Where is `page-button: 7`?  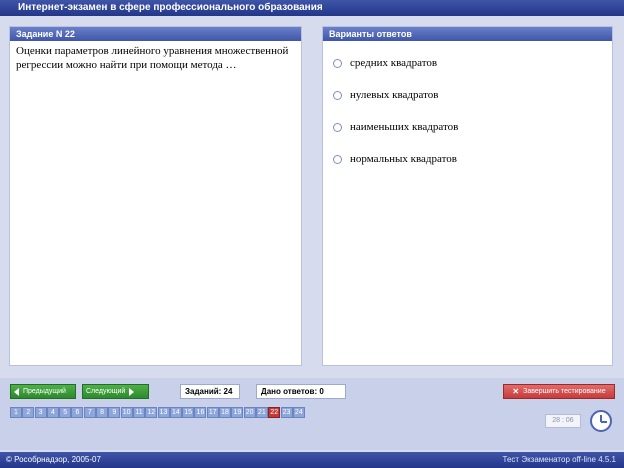
page-button: 7 is located at coordinates (89, 412).